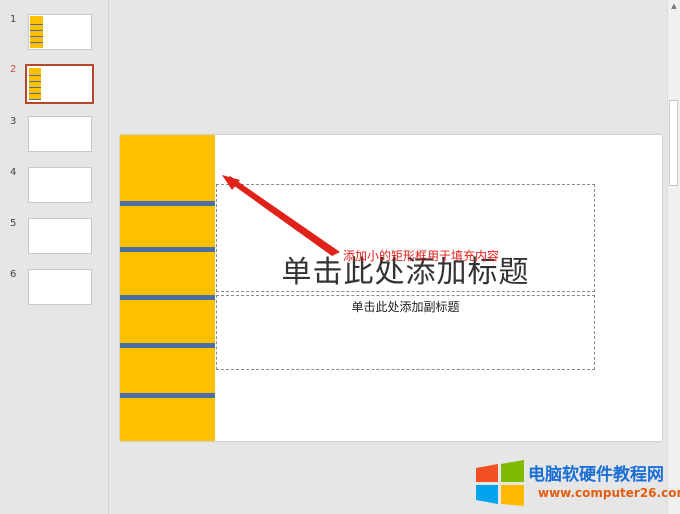 This screenshot has width=680, height=514. What do you see at coordinates (673, 257) in the screenshot?
I see `vertical-scrollbar: ▲` at bounding box center [673, 257].